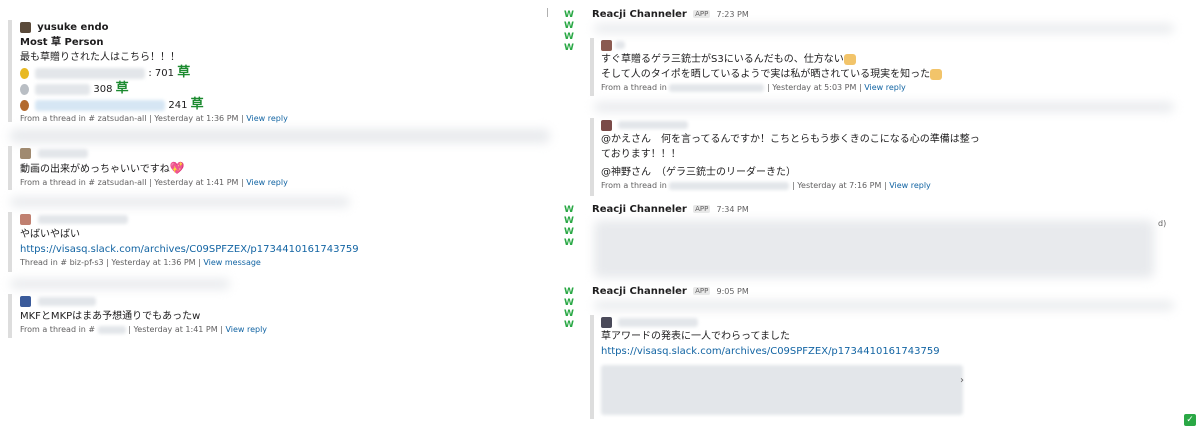 The image size is (1200, 428). I want to click on check-icon: ✓, so click(1190, 420).